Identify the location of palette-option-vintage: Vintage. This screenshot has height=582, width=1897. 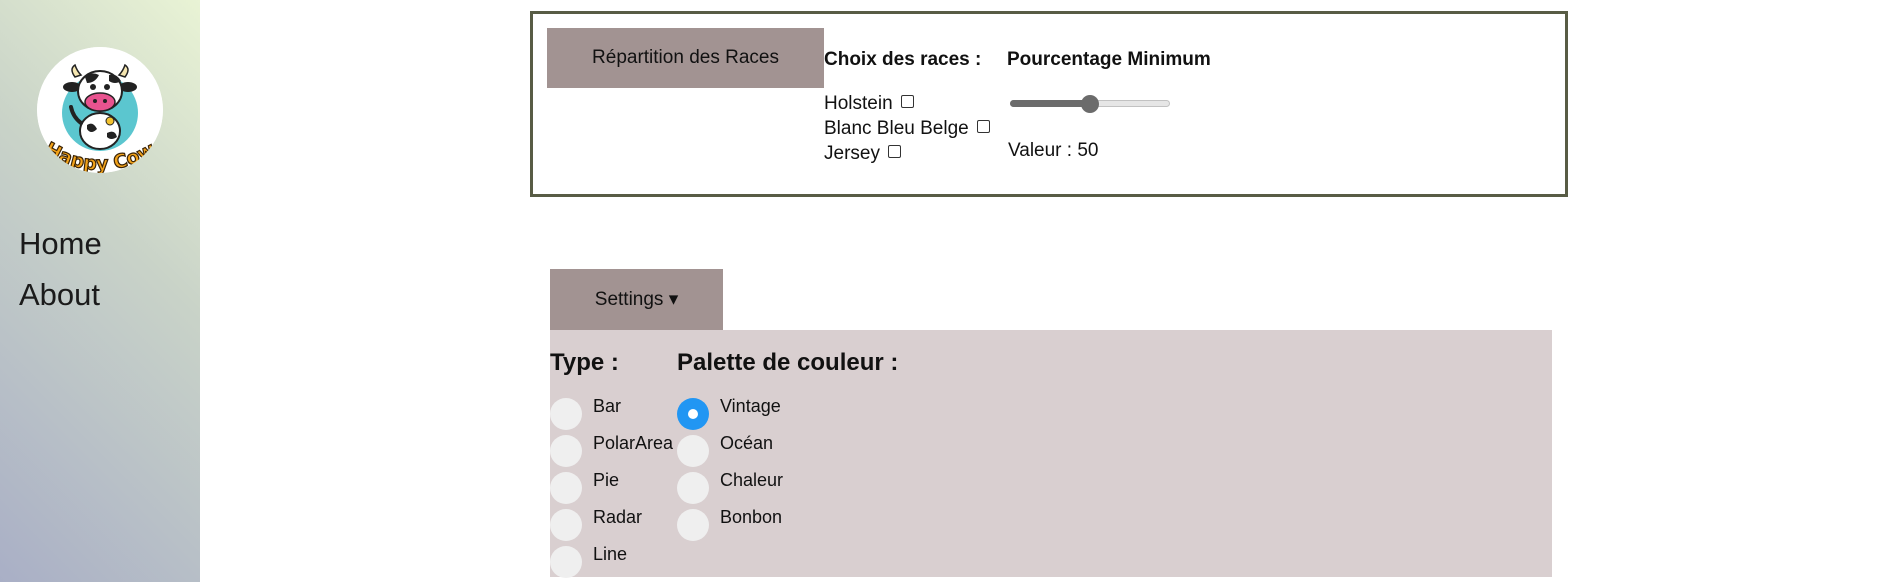
(729, 413).